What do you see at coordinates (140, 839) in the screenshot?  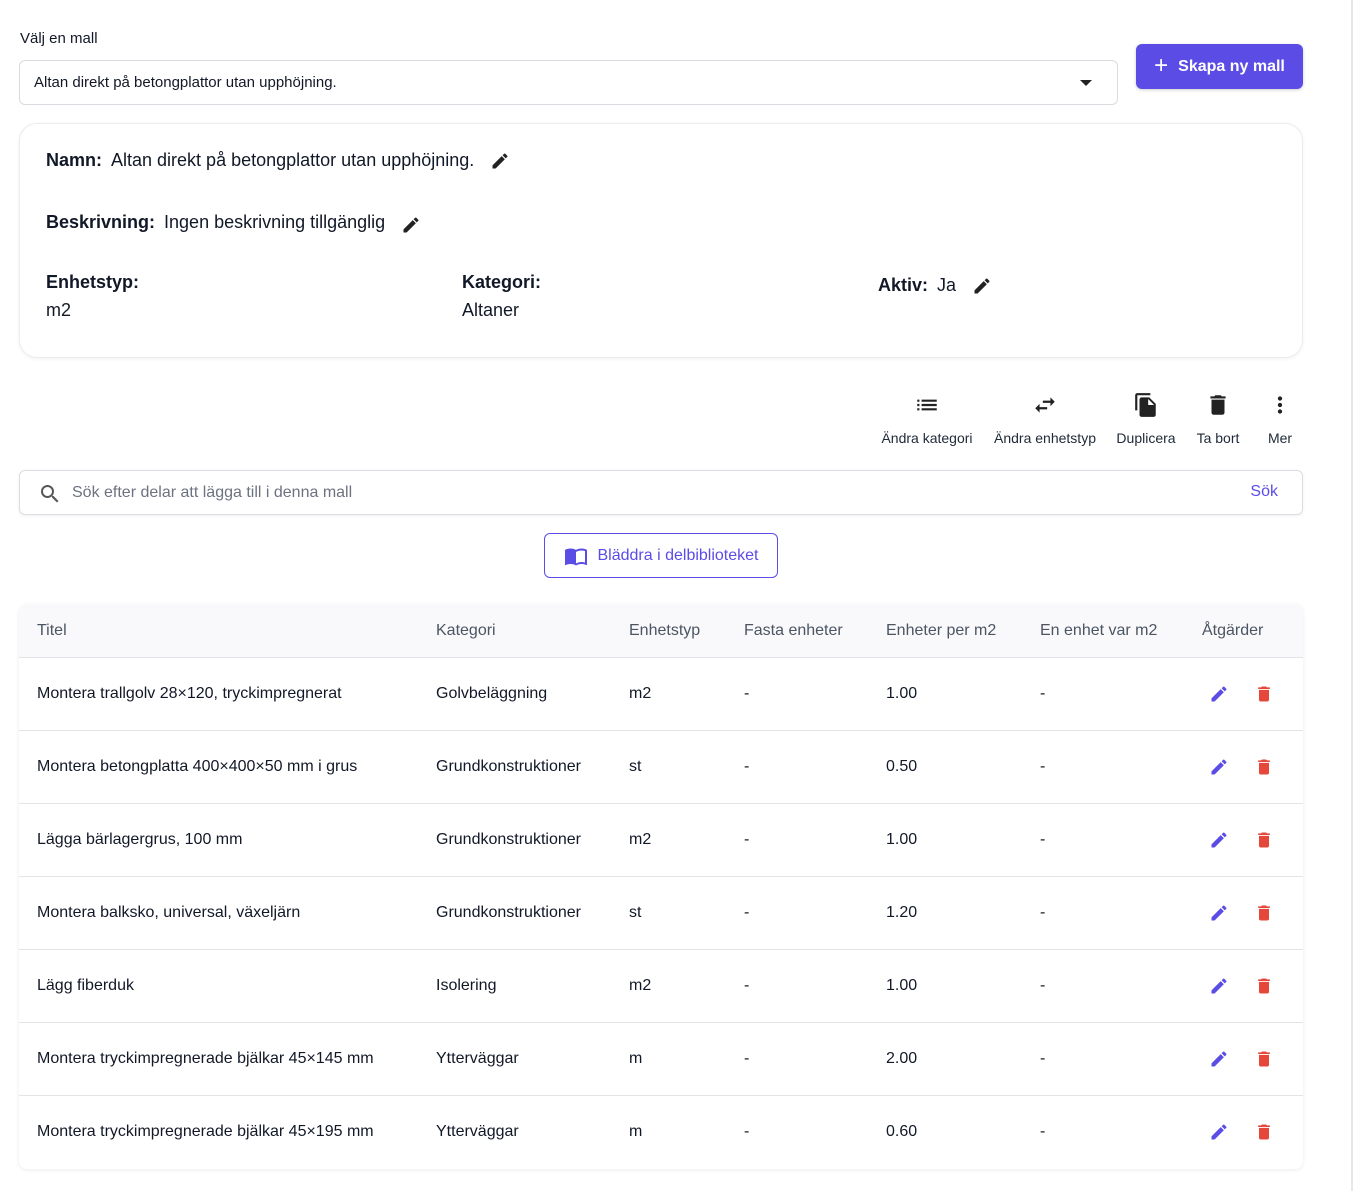 I see `cell-title: Lägga bärlagergrus, 100 mm` at bounding box center [140, 839].